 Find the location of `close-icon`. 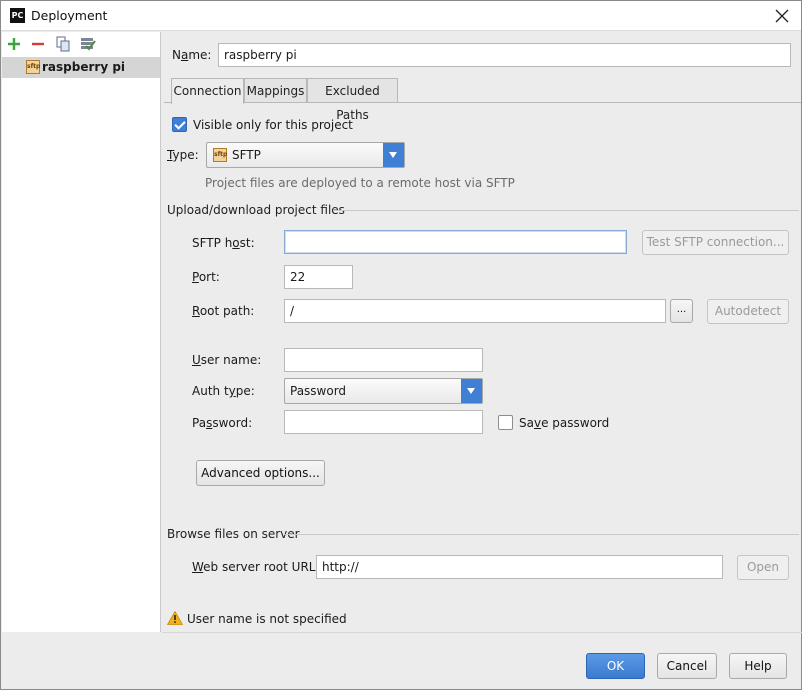

close-icon is located at coordinates (782, 16).